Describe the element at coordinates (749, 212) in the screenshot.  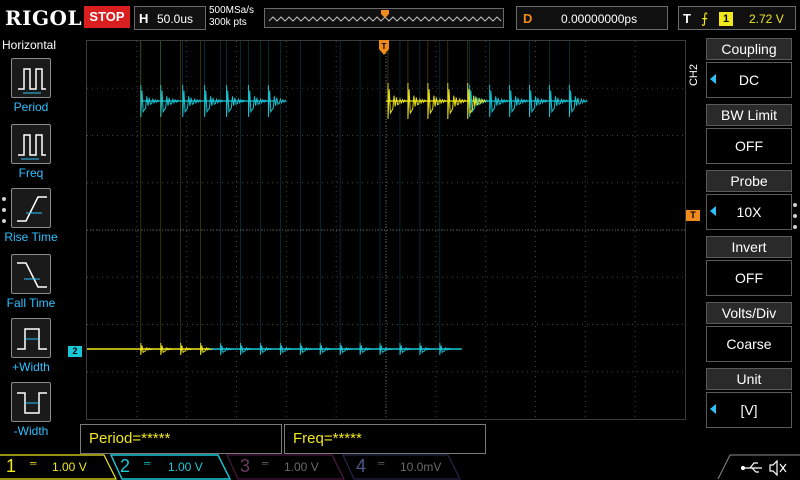
I see `probe-value: 10X` at that location.